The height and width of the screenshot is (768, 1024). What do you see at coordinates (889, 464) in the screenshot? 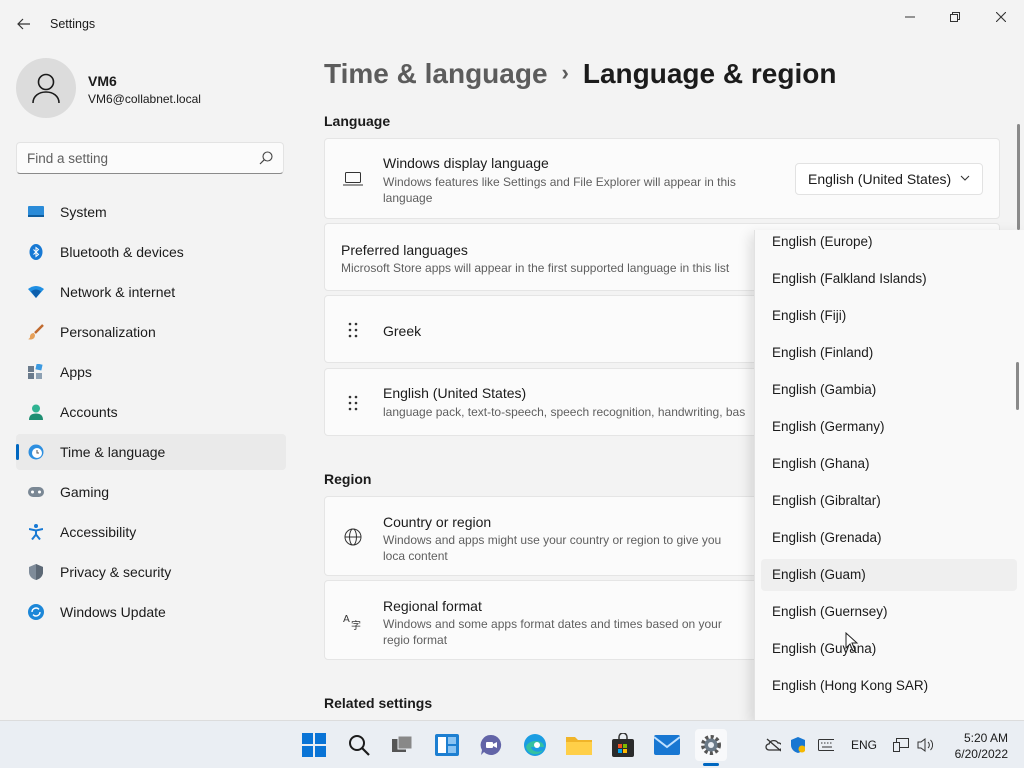
I see `dropdown-option: English (Ghana)` at bounding box center [889, 464].